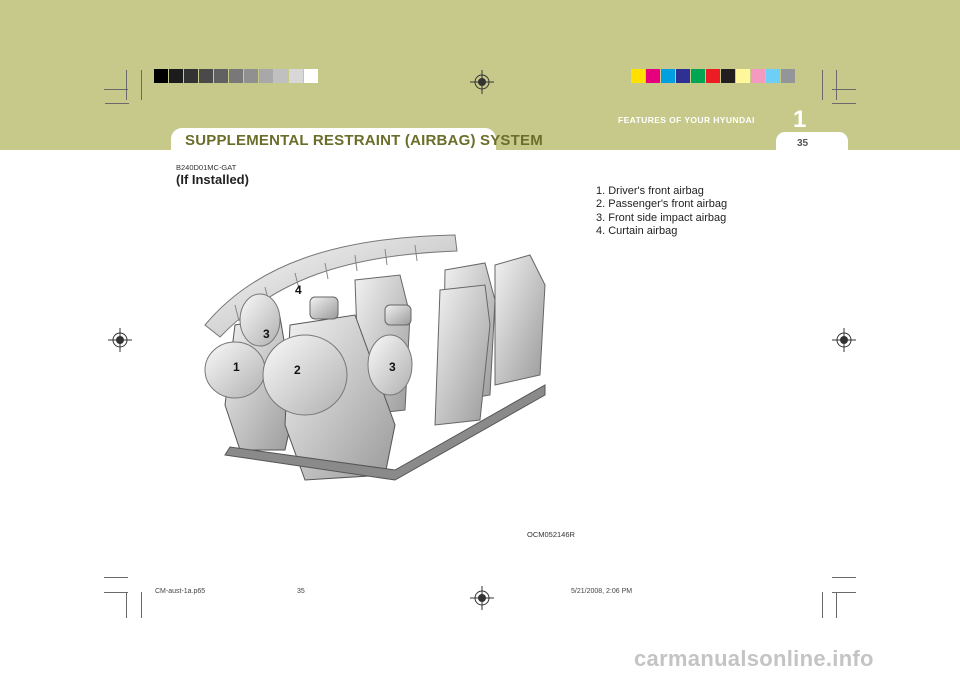  I want to click on page-number-tab, so click(812, 141).